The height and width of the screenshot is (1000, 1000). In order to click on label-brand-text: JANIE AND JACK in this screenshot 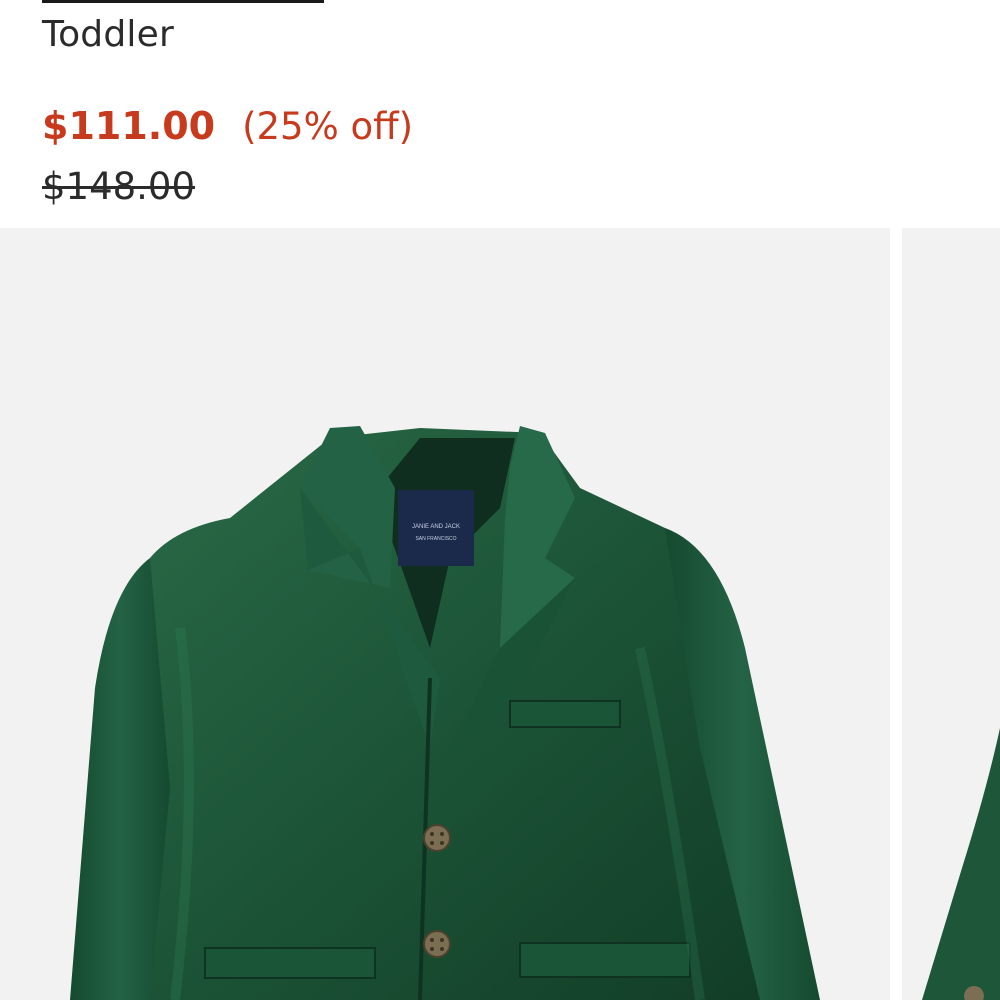, I will do `click(436, 527)`.